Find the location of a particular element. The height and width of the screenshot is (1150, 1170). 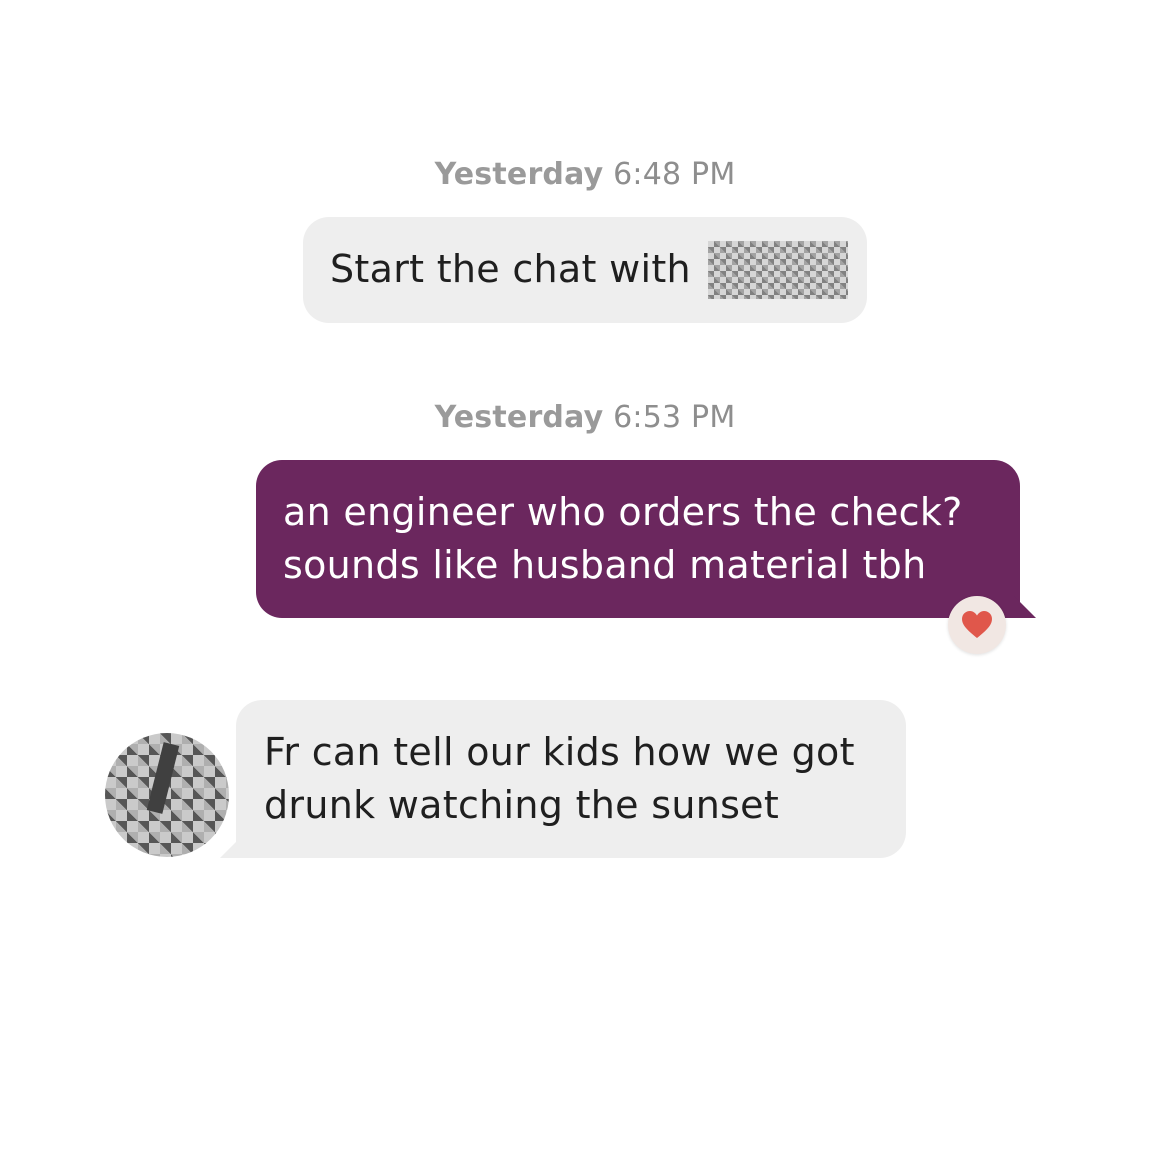

timestamp-1: Yesterday 6:48 PM is located at coordinates (585, 174).